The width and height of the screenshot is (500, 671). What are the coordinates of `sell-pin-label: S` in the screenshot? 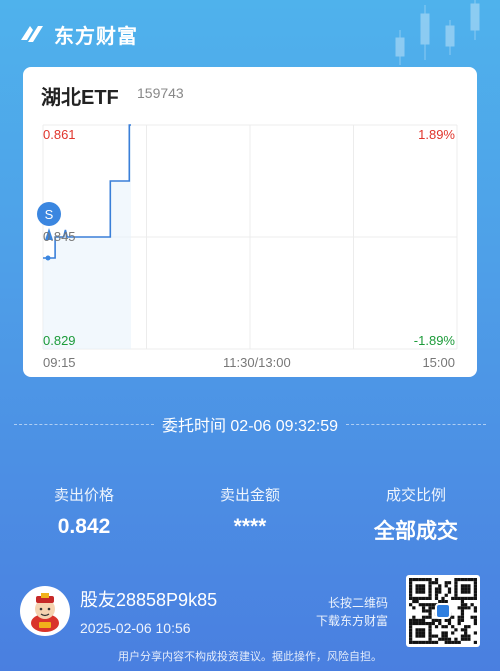 It's located at (49, 214).